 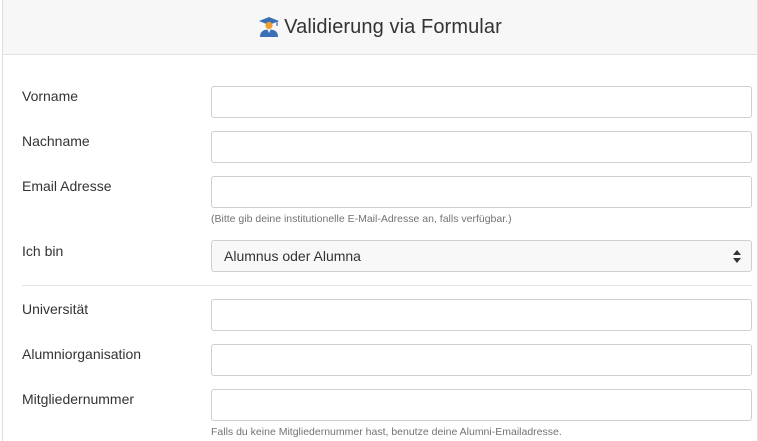 I want to click on first-name-label: Vorname, so click(x=50, y=96).